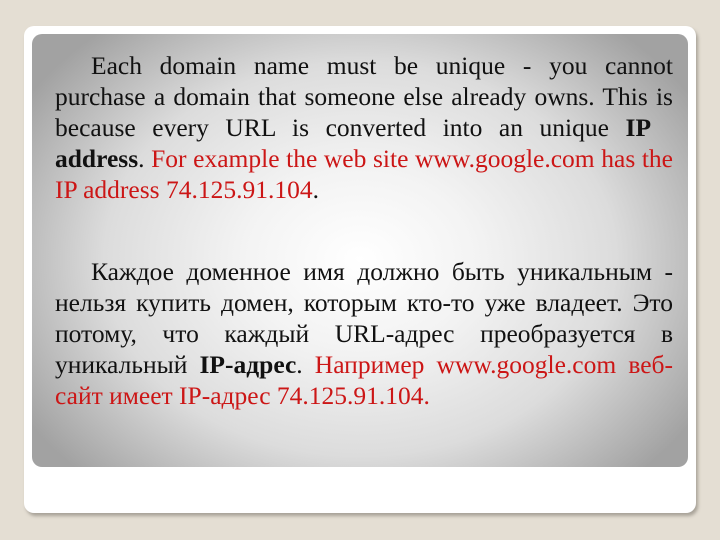  What do you see at coordinates (248, 364) in the screenshot?
I see `paragraph-russian-bold-term: IP-адрес` at bounding box center [248, 364].